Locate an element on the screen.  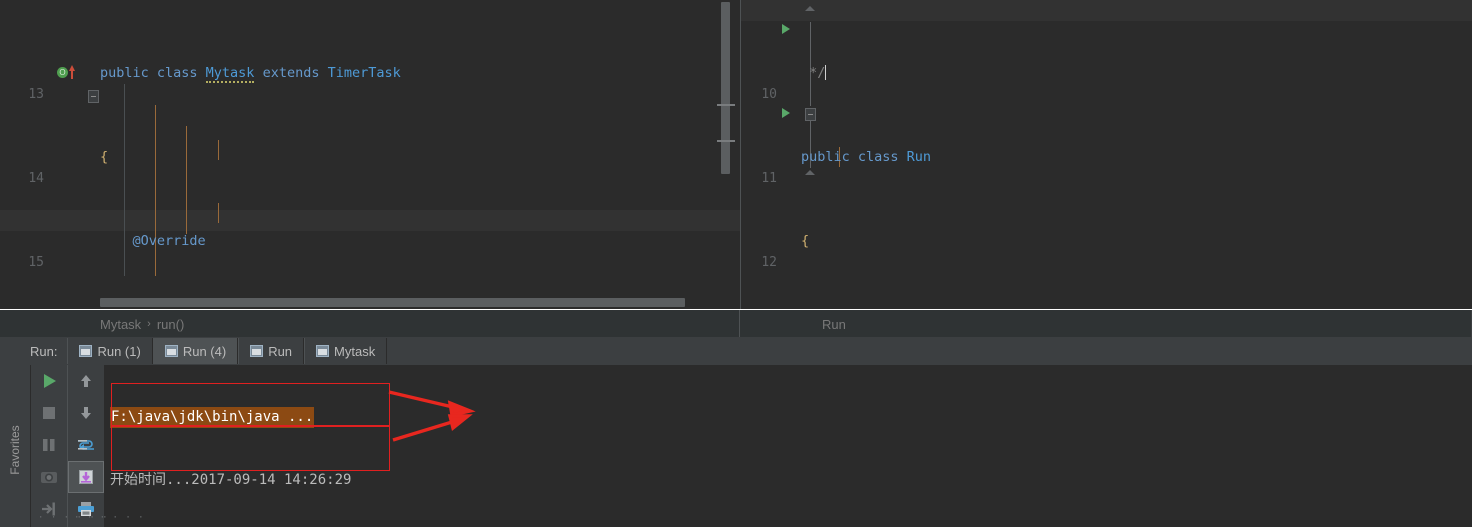
run-tab-label: Run is located at coordinates (280, 351).